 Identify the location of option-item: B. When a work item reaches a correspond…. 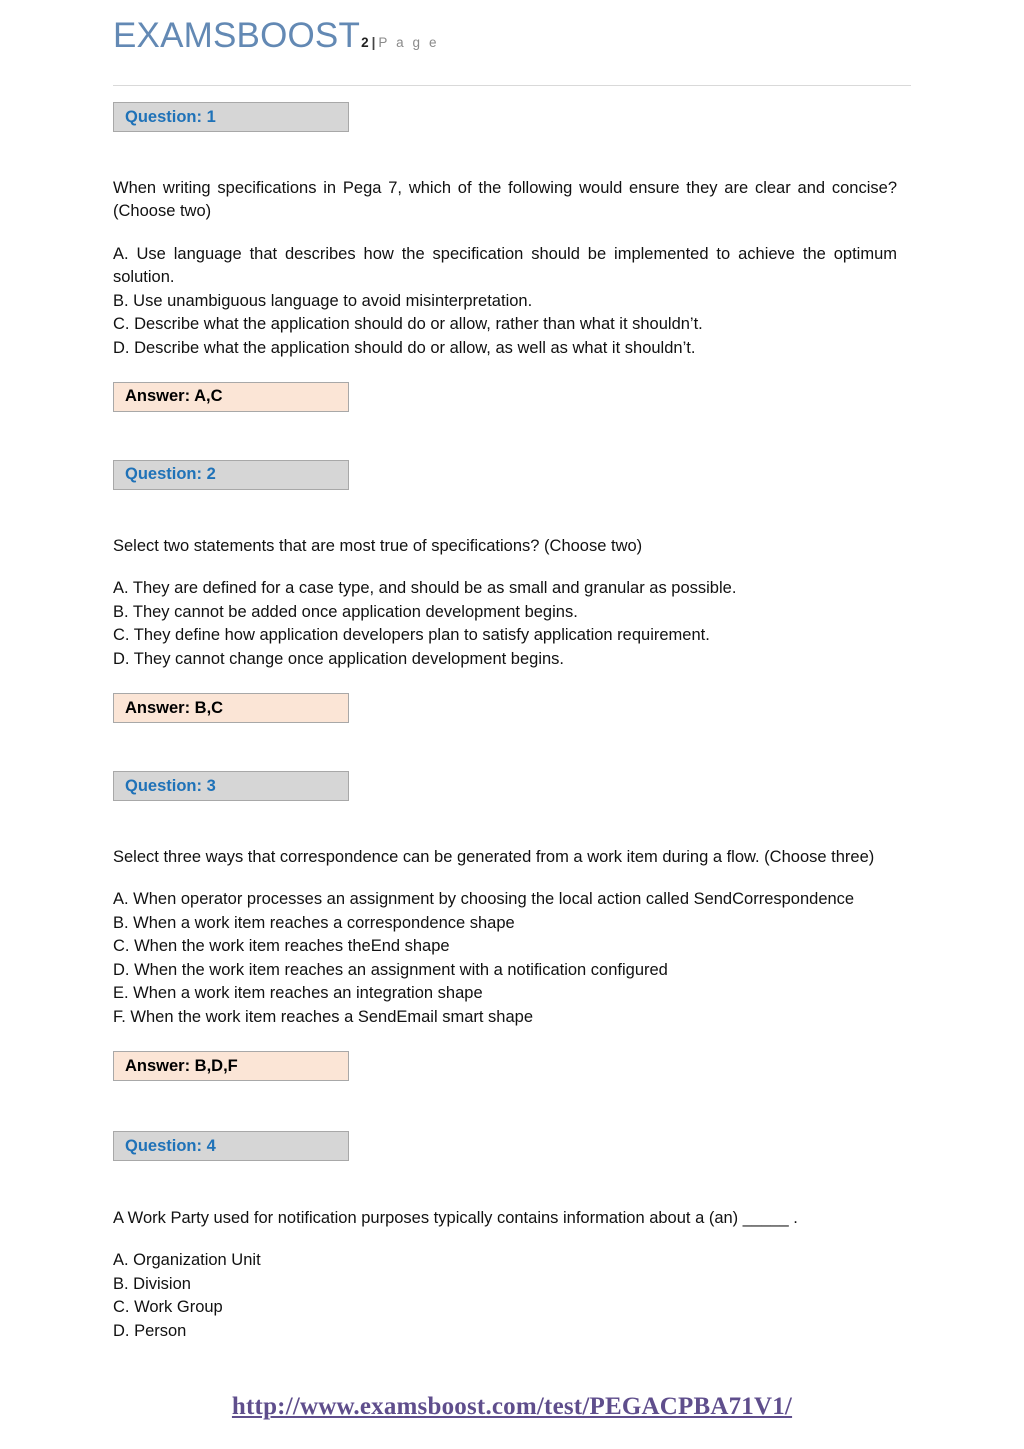
(314, 922).